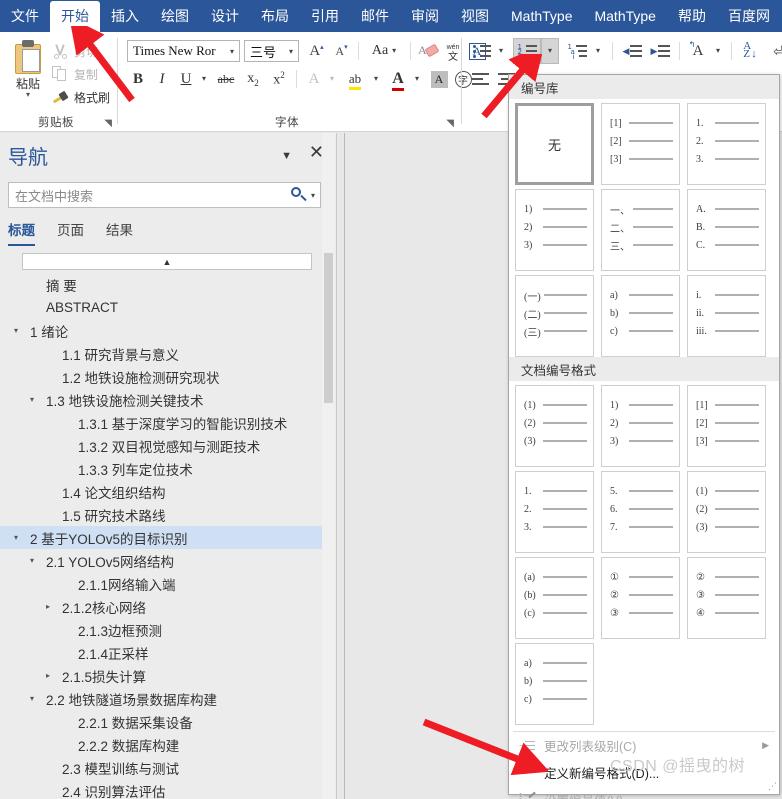 This screenshot has height=799, width=782. I want to click on numbering-option: (a) (b) (c), so click(554, 598).